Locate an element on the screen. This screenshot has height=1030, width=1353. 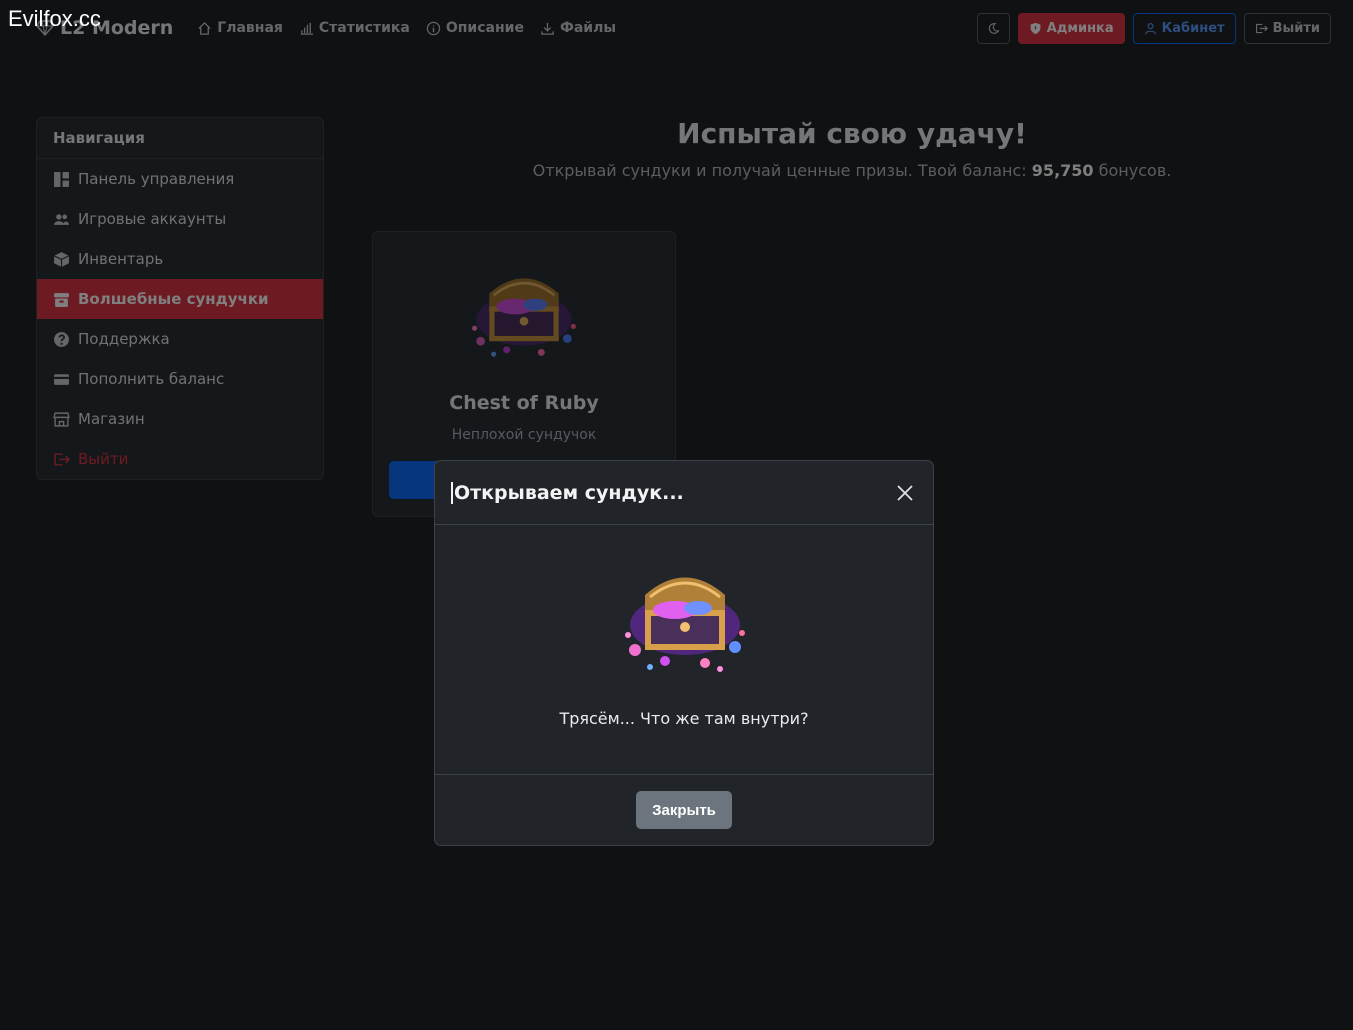
modal-footer: Закрыть is located at coordinates (684, 810).